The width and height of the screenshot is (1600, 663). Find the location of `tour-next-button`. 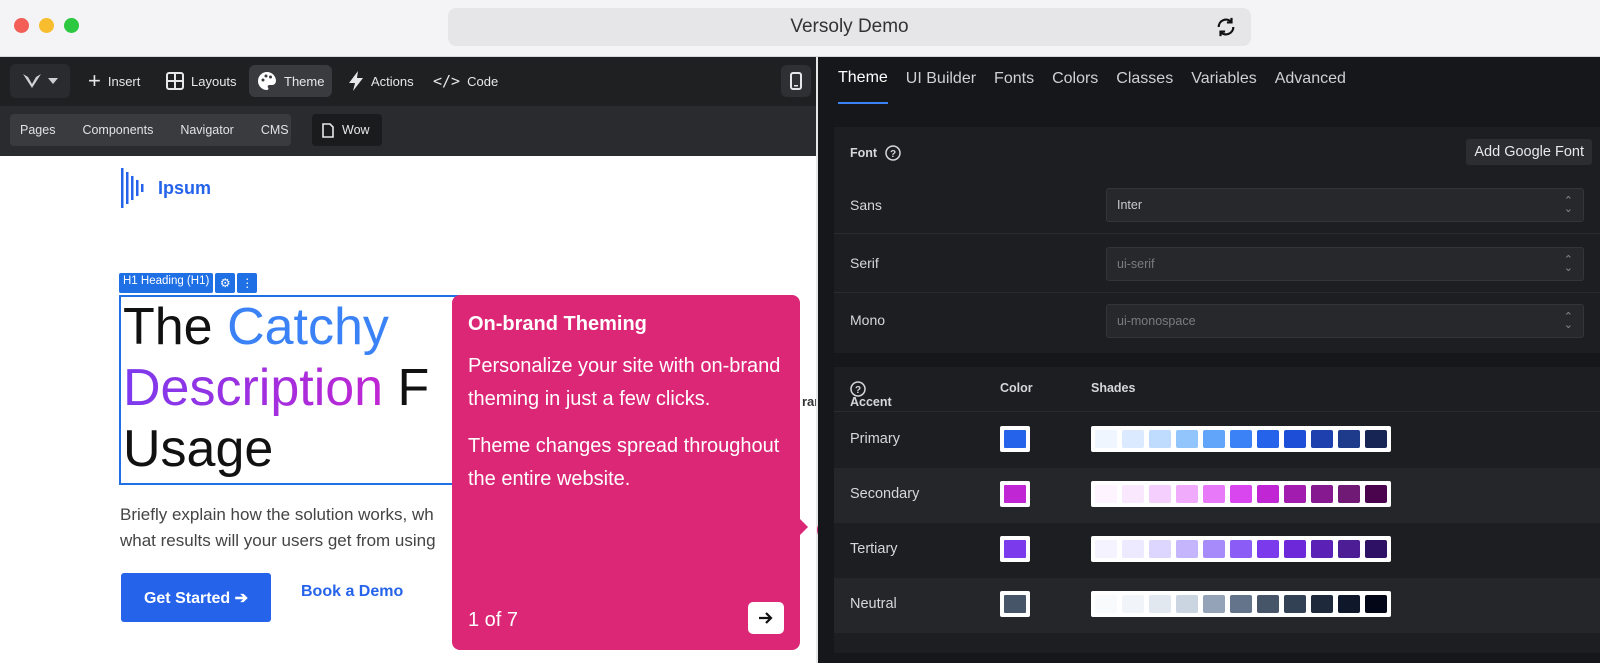

tour-next-button is located at coordinates (766, 618).